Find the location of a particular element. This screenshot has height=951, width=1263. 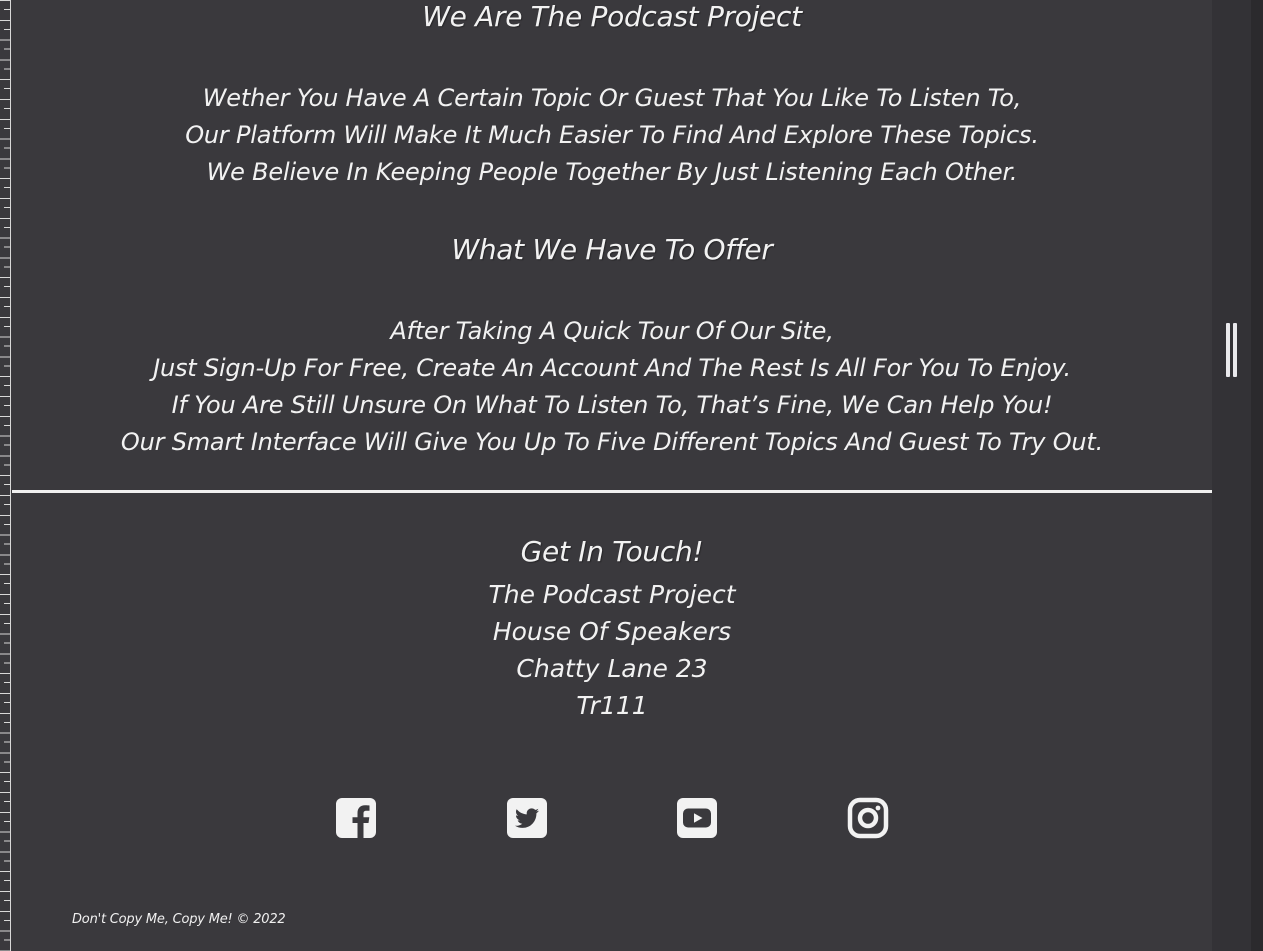

facebook-link is located at coordinates (356, 818).